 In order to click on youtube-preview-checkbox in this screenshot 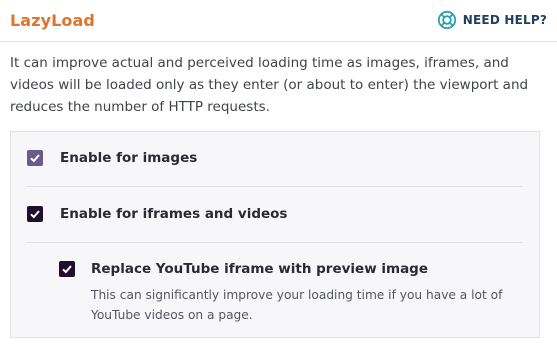, I will do `click(67, 269)`.